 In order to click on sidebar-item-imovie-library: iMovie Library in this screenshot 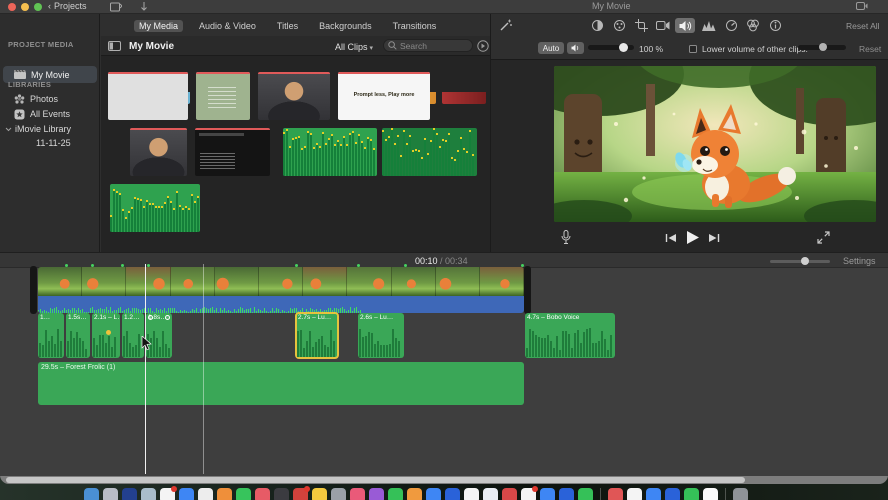, I will do `click(50, 129)`.